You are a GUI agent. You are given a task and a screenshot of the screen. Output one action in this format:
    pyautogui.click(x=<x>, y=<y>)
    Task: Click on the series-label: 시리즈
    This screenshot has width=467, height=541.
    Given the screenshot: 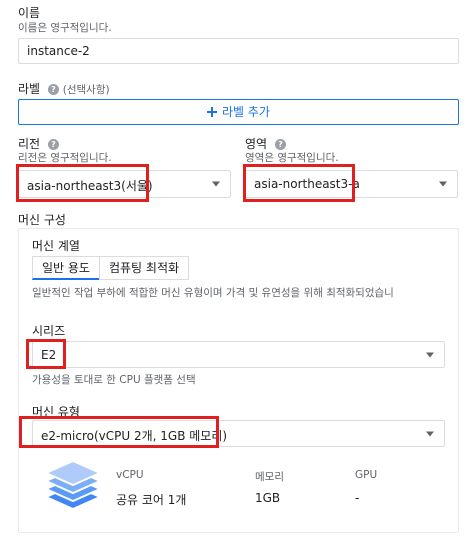 What is the action you would take?
    pyautogui.click(x=49, y=331)
    